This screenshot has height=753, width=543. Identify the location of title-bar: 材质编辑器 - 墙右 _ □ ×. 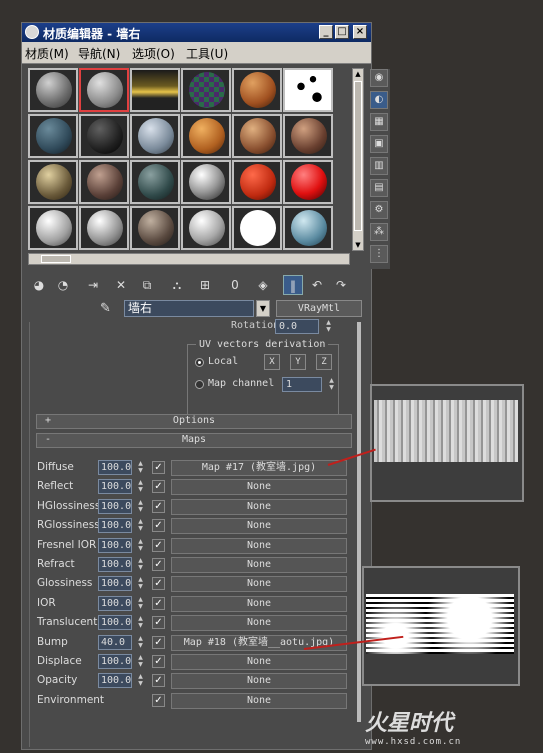
(196, 32).